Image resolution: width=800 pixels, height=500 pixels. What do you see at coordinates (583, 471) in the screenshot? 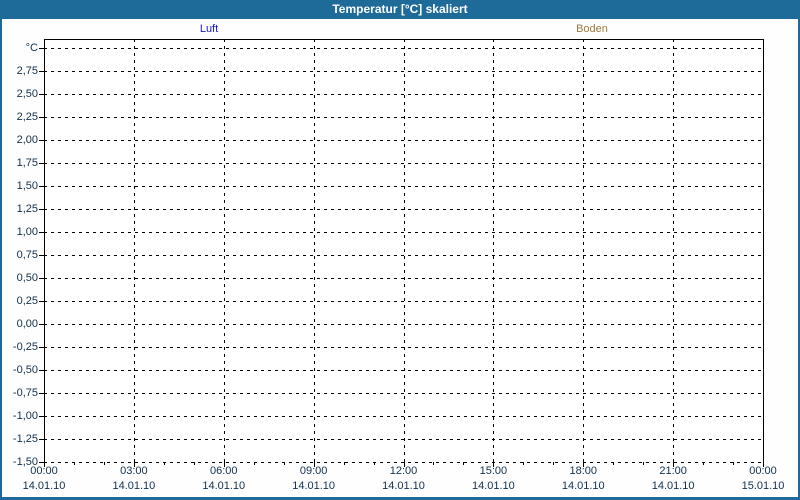
I see `x-axis-time-label: 18:00` at bounding box center [583, 471].